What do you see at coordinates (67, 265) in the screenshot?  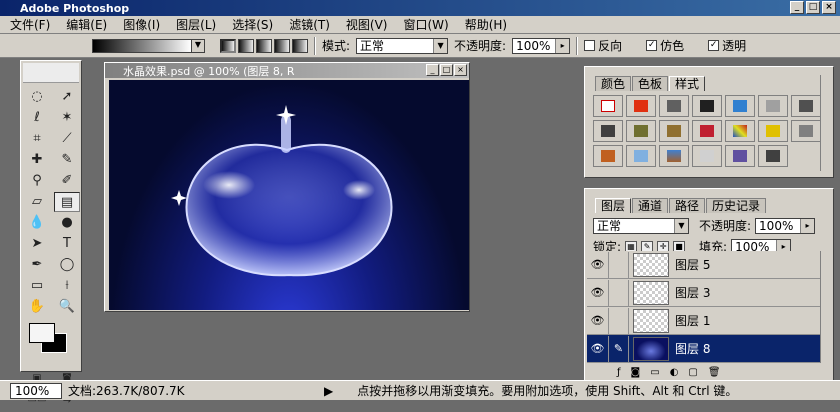 I see `shape-tool-icon: ◯` at bounding box center [67, 265].